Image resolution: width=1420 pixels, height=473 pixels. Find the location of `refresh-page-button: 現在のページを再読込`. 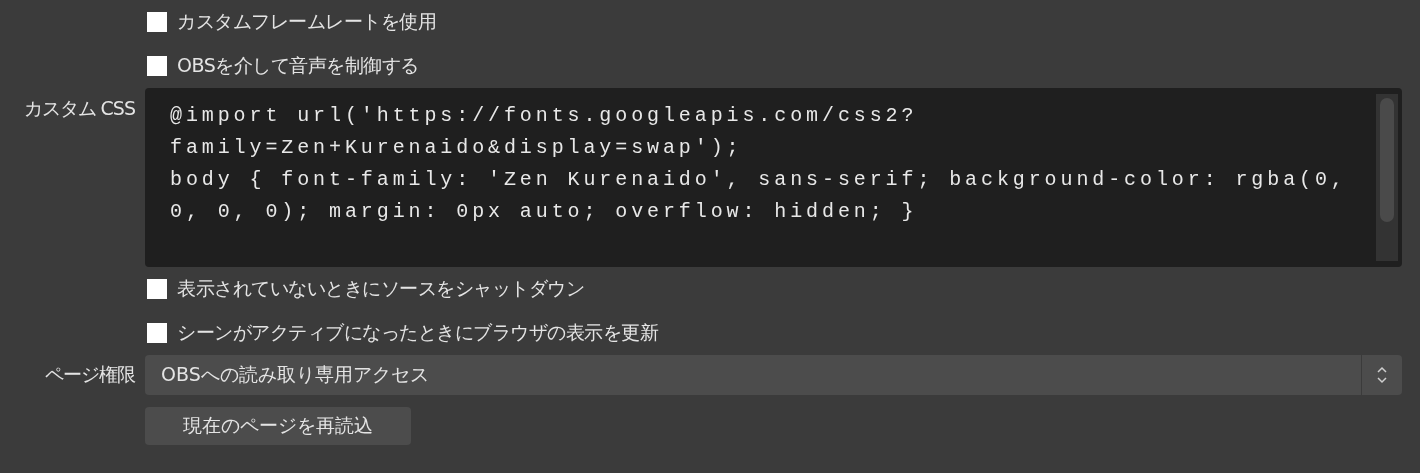

refresh-page-button: 現在のページを再読込 is located at coordinates (278, 426).